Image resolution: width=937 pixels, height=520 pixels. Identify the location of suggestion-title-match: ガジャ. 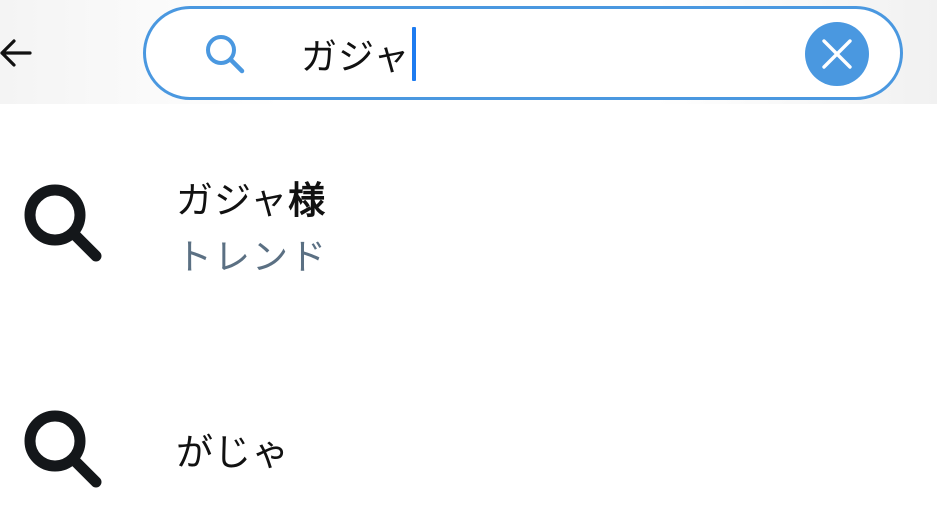
(232, 200).